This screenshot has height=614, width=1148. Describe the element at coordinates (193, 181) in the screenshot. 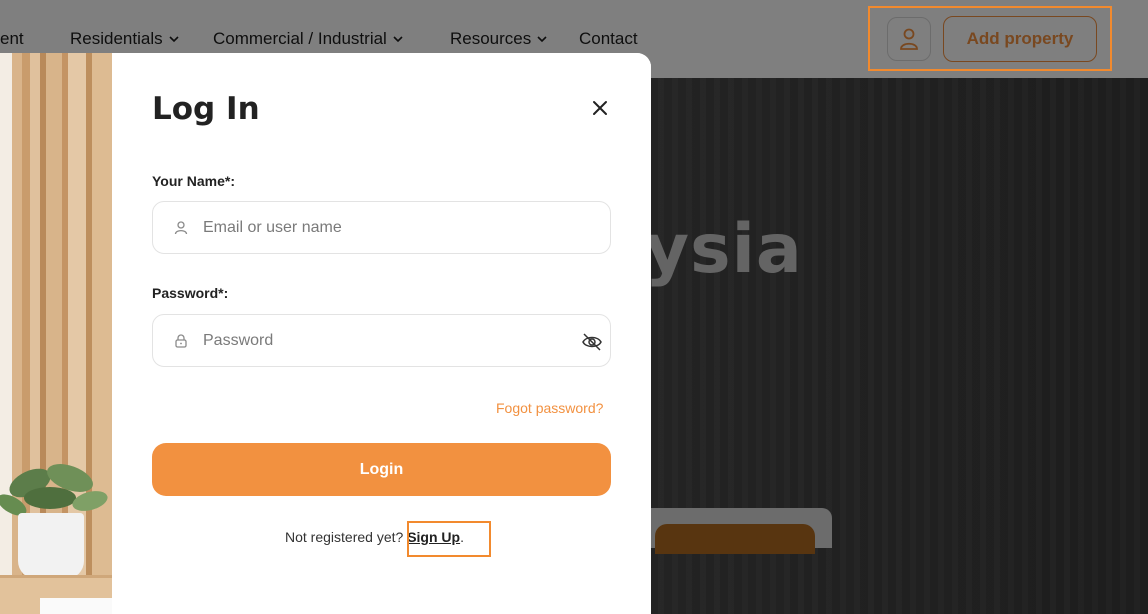

I see `name-label: Your Name*:` at that location.